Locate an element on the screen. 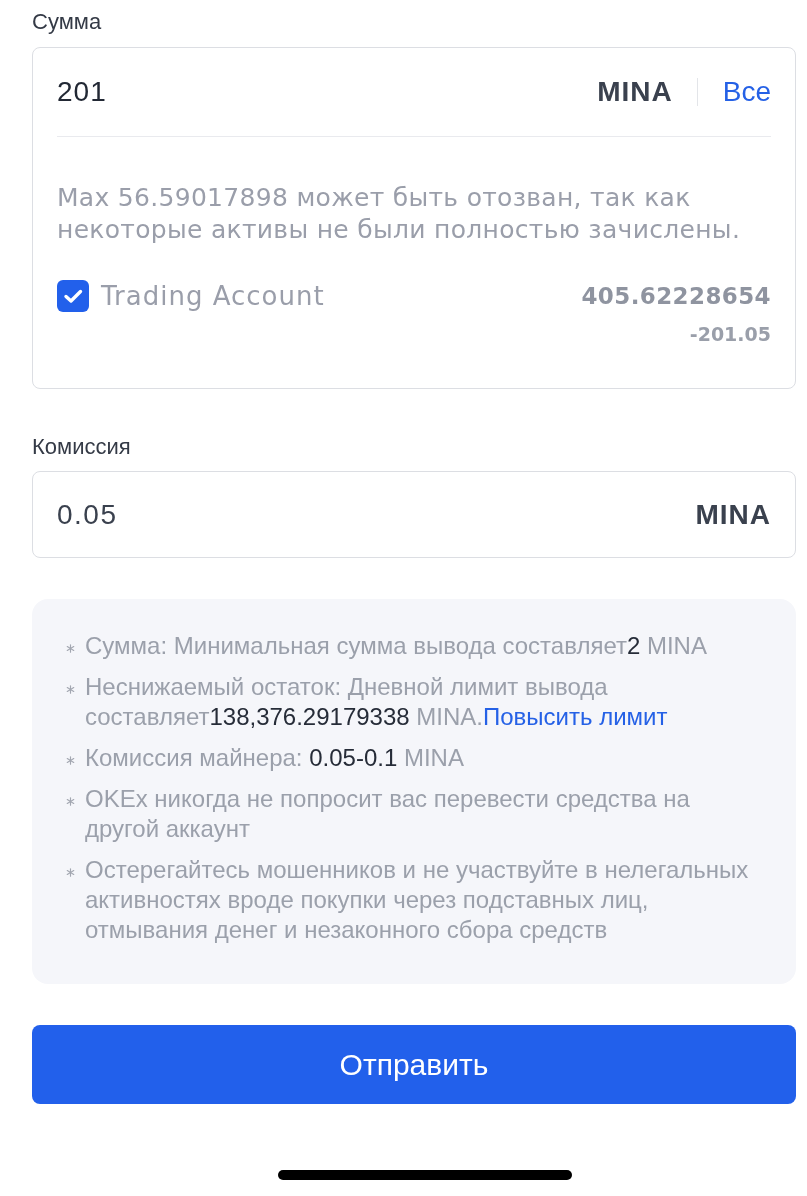  notice-text: Неснижаемый остаток: Дневной лимит вывода составляет138,376.29179338 MINA.Повысить лимит is located at coordinates (377, 702).